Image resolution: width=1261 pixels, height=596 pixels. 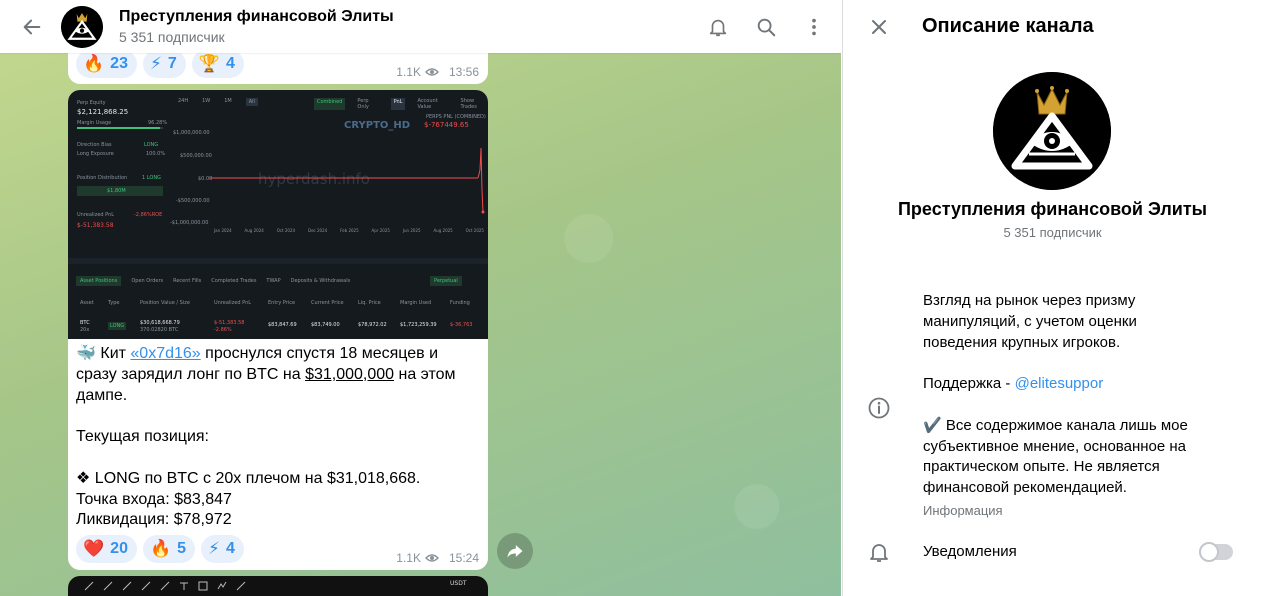 I want to click on text-span: сразу зарядил лонг по BTC на, so click(x=191, y=374).